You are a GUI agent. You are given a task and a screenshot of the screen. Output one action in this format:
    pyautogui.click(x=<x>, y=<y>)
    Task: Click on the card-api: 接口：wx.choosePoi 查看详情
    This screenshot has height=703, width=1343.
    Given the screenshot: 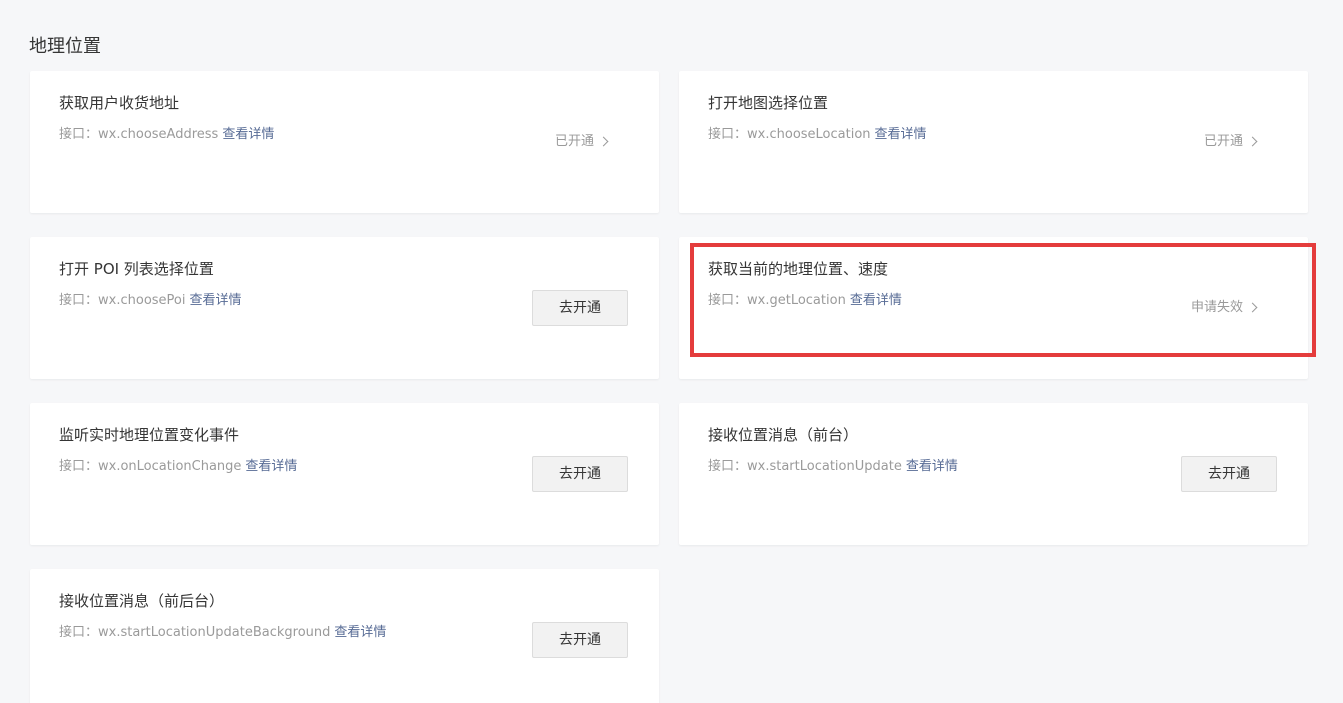 What is the action you would take?
    pyautogui.click(x=150, y=301)
    